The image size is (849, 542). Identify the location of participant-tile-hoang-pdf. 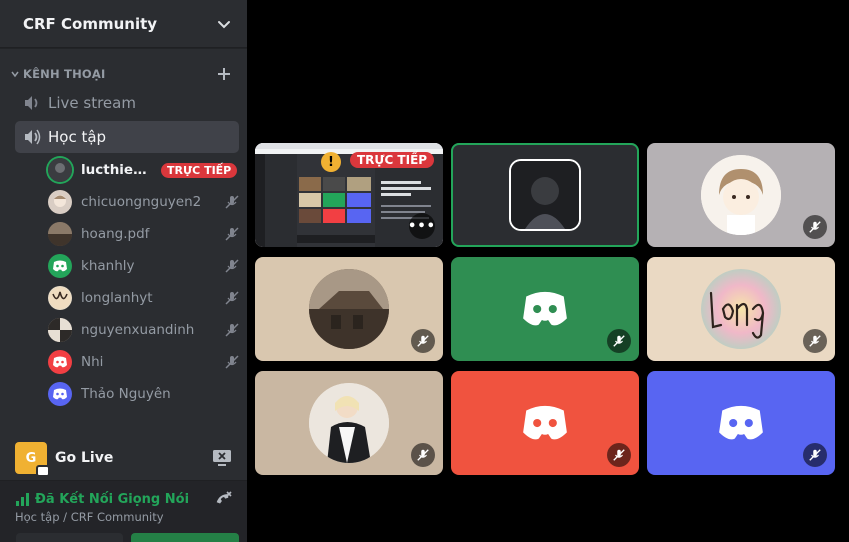
(349, 309).